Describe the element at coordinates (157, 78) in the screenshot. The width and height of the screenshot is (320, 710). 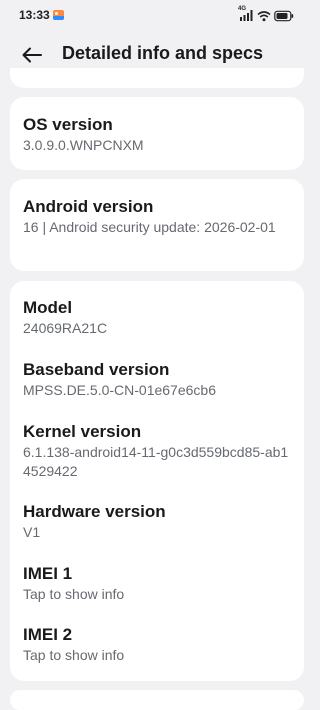
I see `previous-card` at that location.